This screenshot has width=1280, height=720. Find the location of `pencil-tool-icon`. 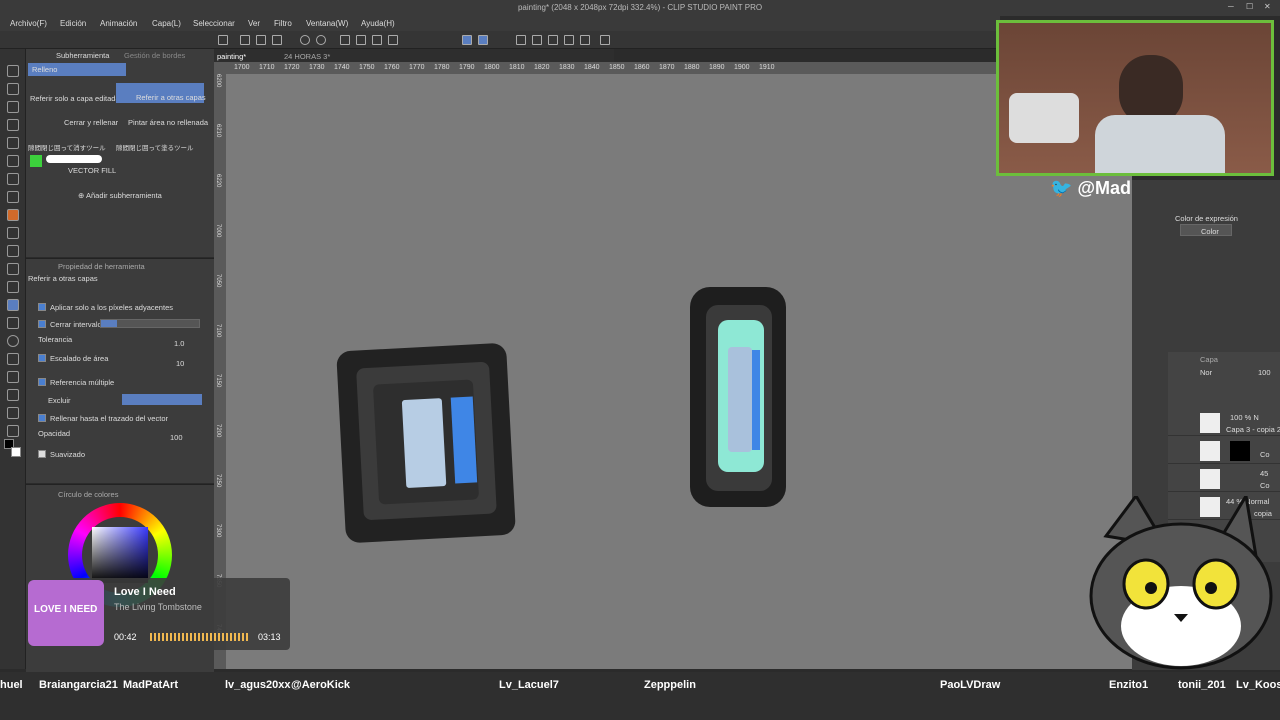

pencil-tool-icon is located at coordinates (13, 197).